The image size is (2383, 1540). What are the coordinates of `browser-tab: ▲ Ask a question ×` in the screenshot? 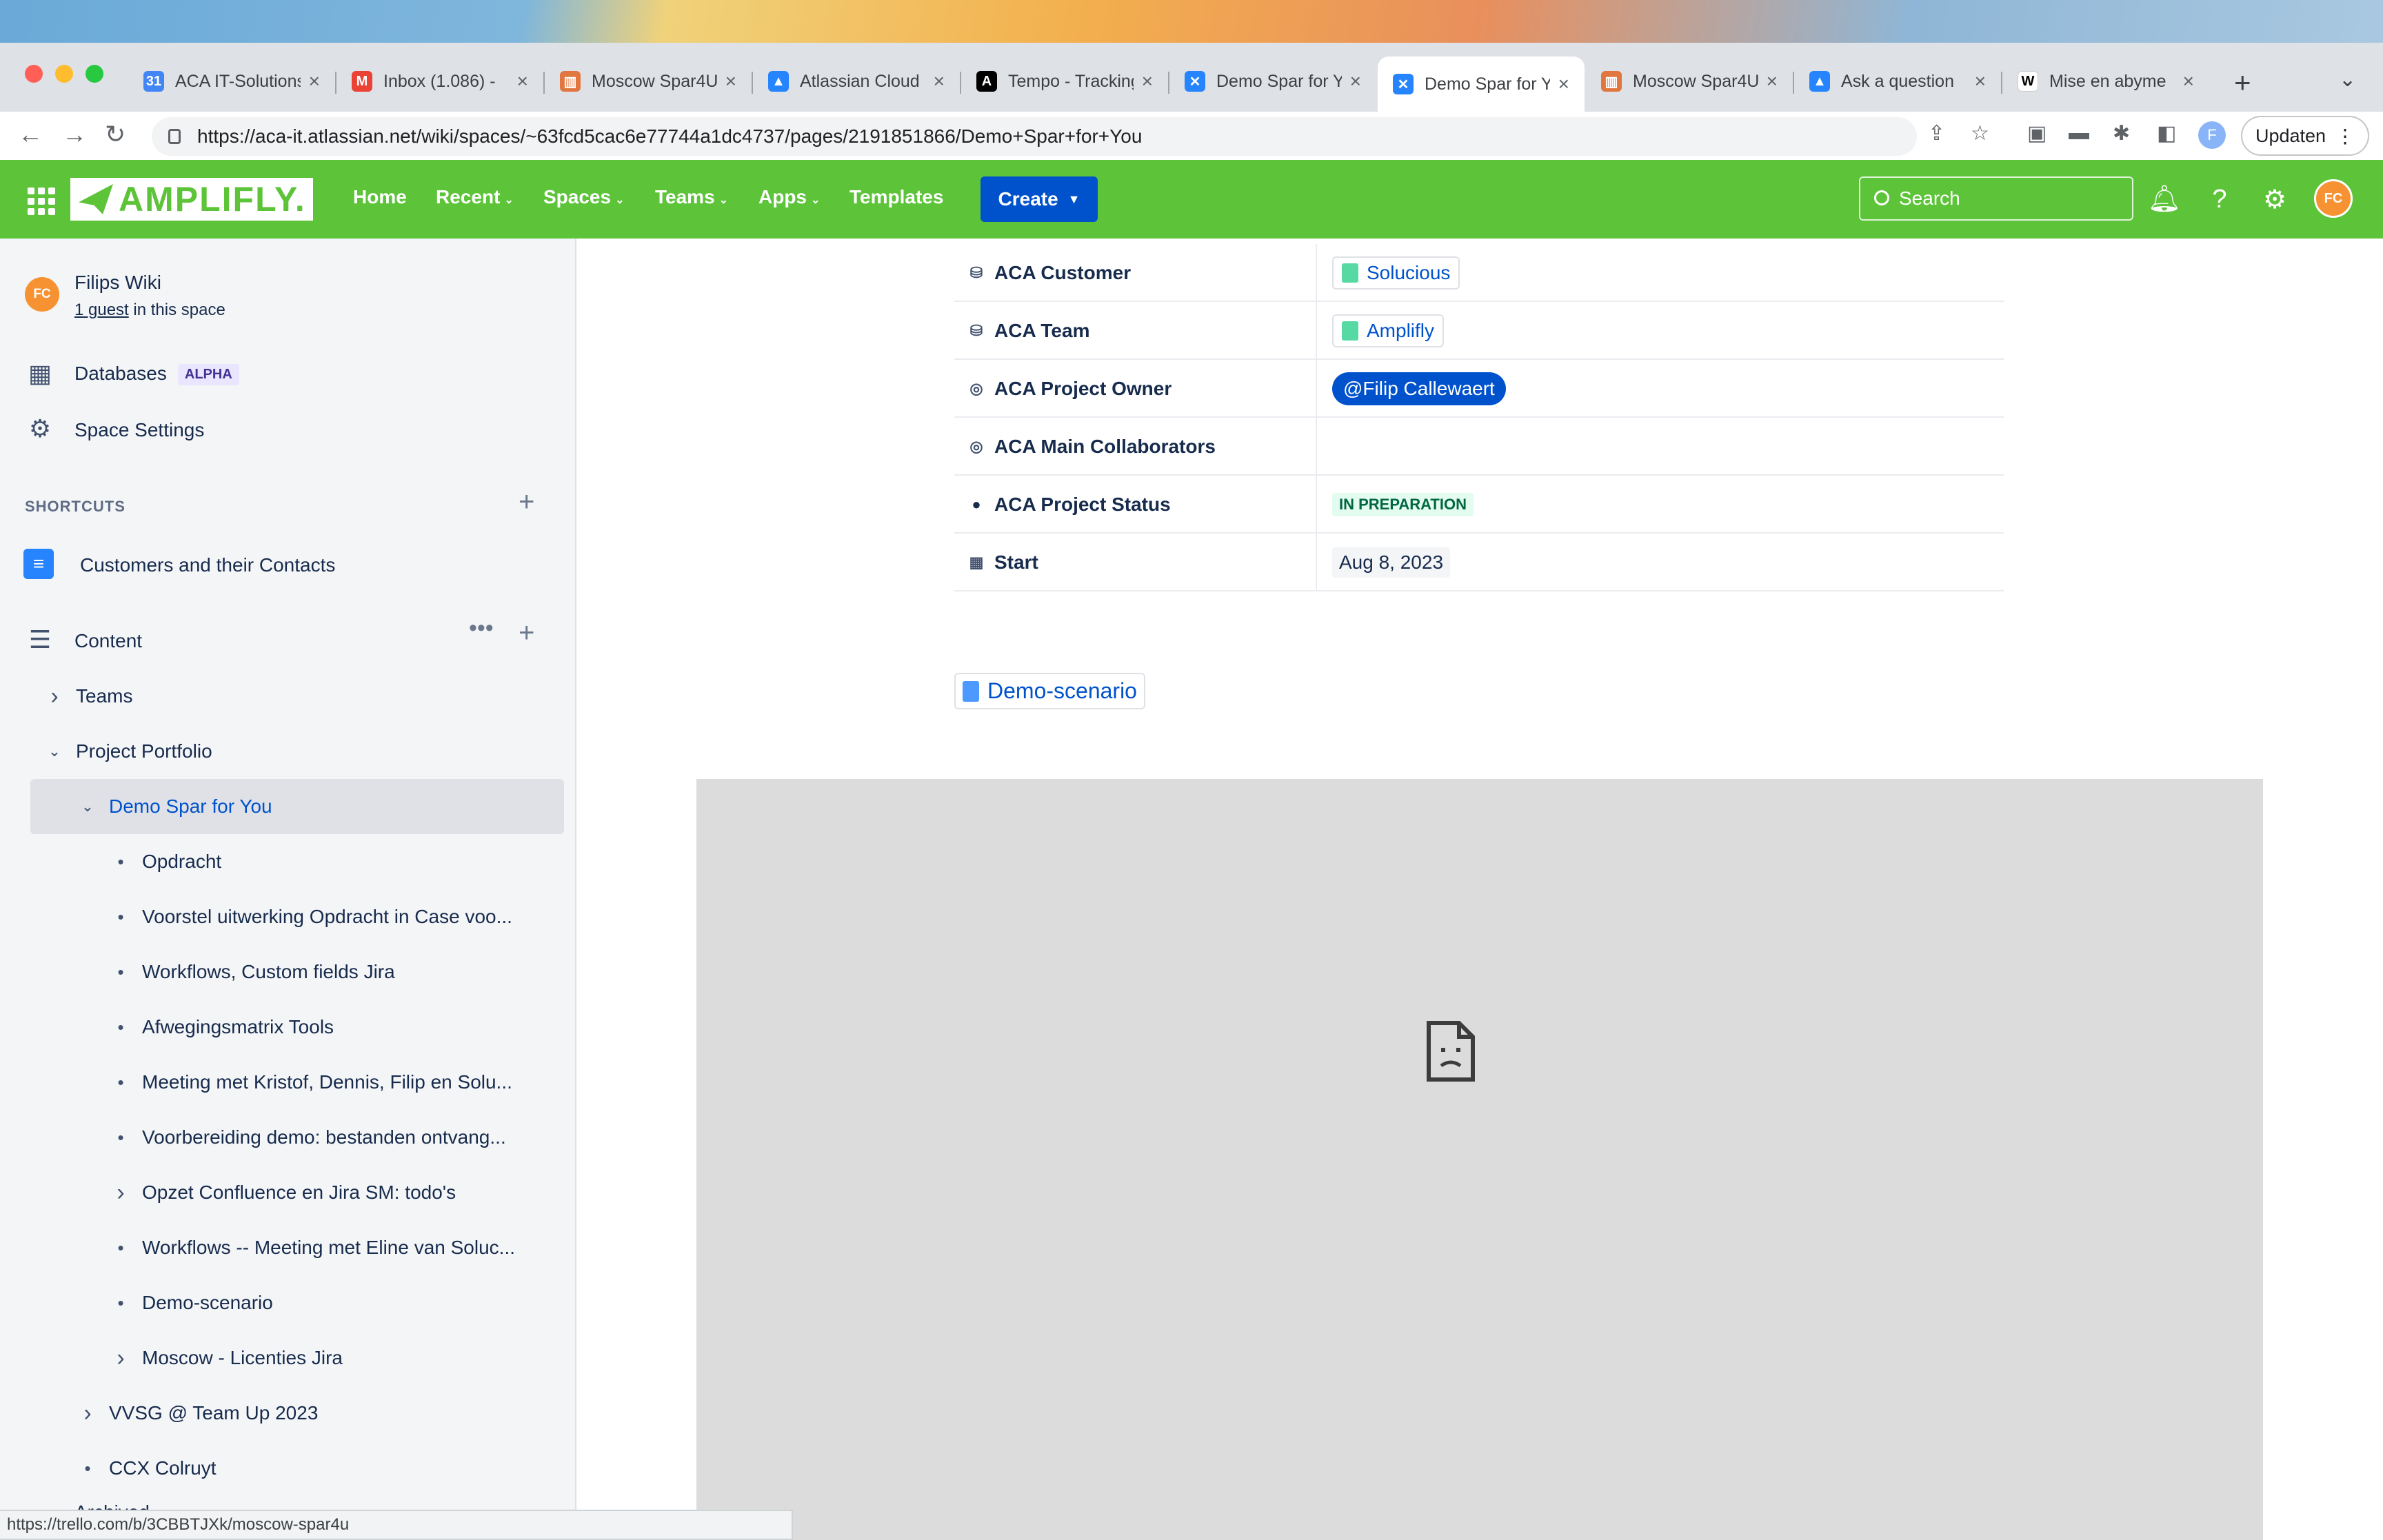 It's located at (1897, 82).